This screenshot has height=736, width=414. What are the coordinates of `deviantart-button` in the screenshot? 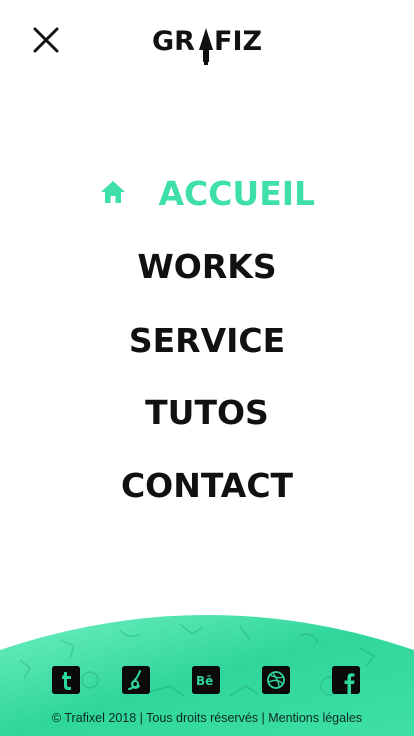 It's located at (136, 680).